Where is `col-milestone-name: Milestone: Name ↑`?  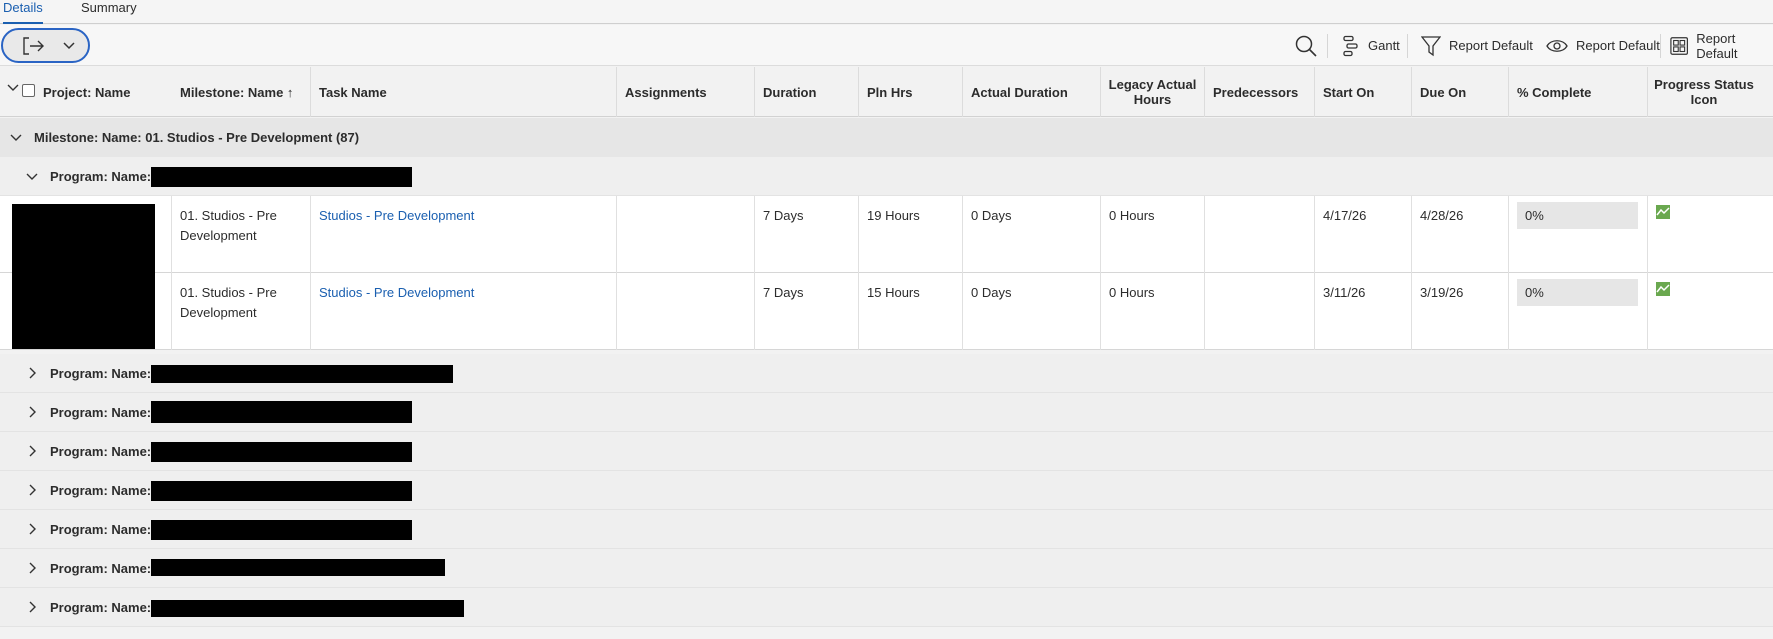 col-milestone-name: Milestone: Name ↑ is located at coordinates (241, 92).